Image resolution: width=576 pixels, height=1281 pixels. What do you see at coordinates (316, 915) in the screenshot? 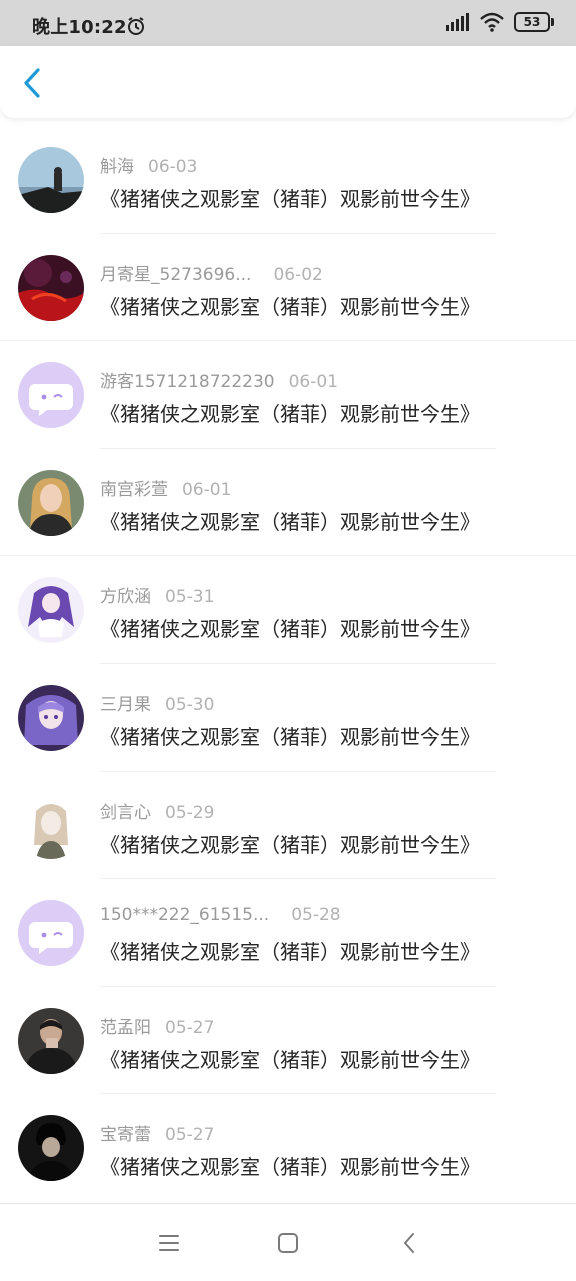
I see `date-label: 05-28` at bounding box center [316, 915].